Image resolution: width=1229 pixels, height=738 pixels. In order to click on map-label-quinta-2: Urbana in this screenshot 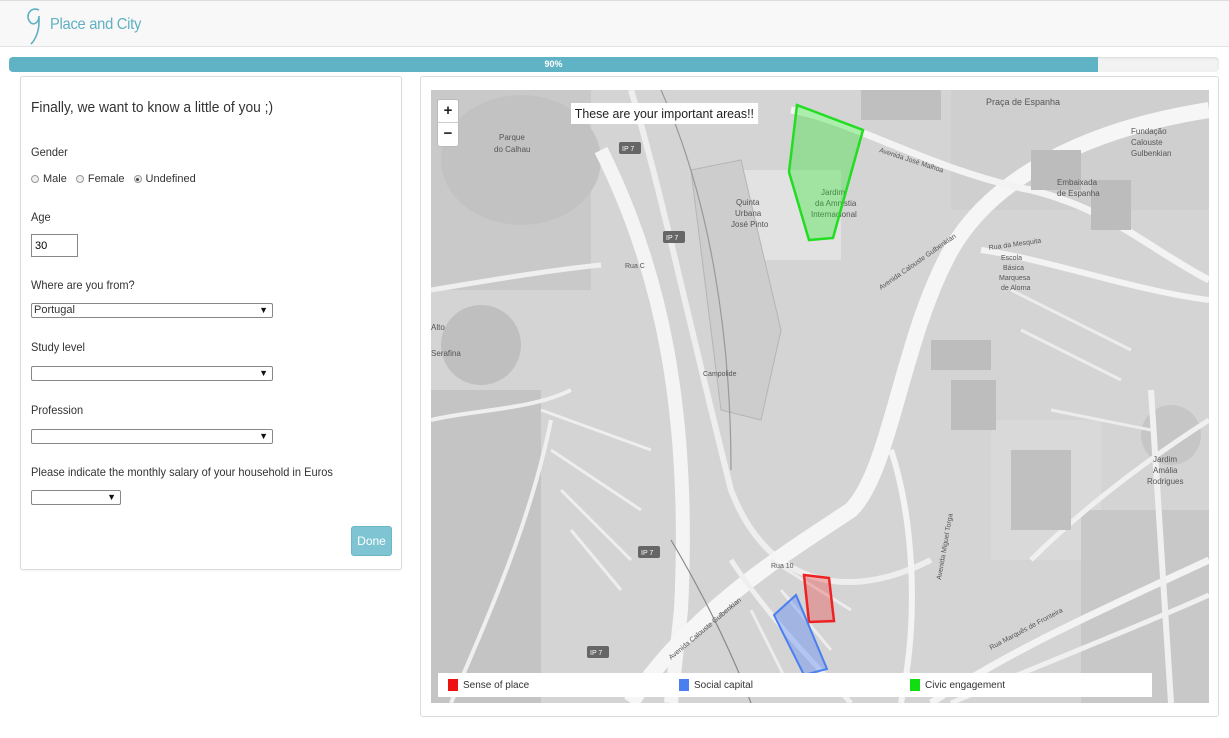, I will do `click(748, 213)`.